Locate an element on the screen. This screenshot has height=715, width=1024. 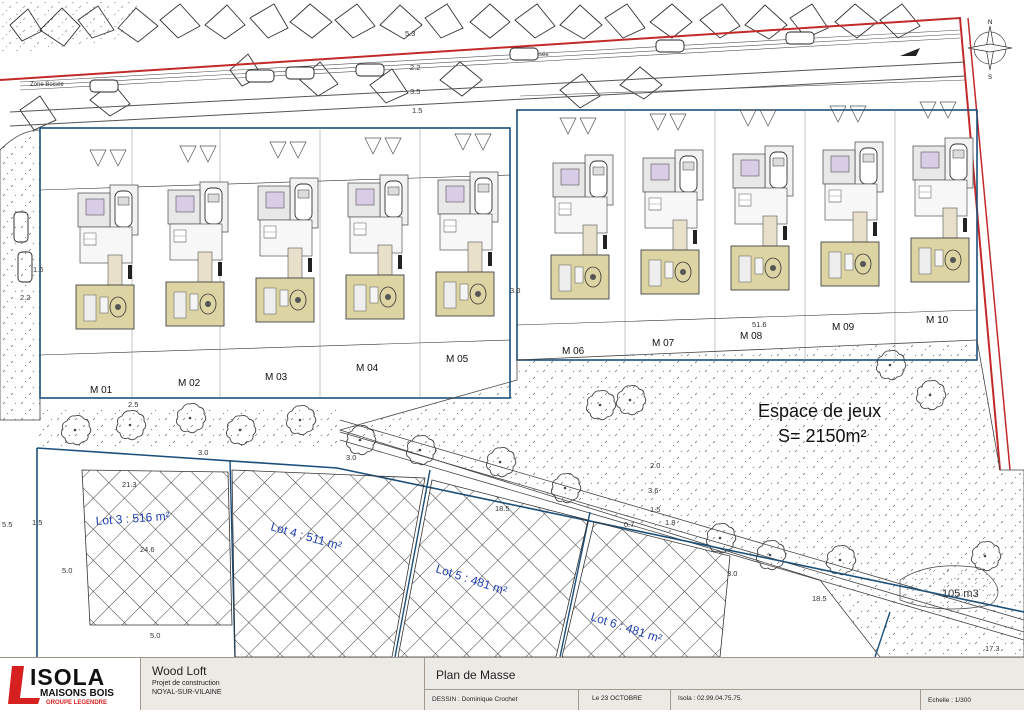
project-name: Wood Loft is located at coordinates (179, 671).